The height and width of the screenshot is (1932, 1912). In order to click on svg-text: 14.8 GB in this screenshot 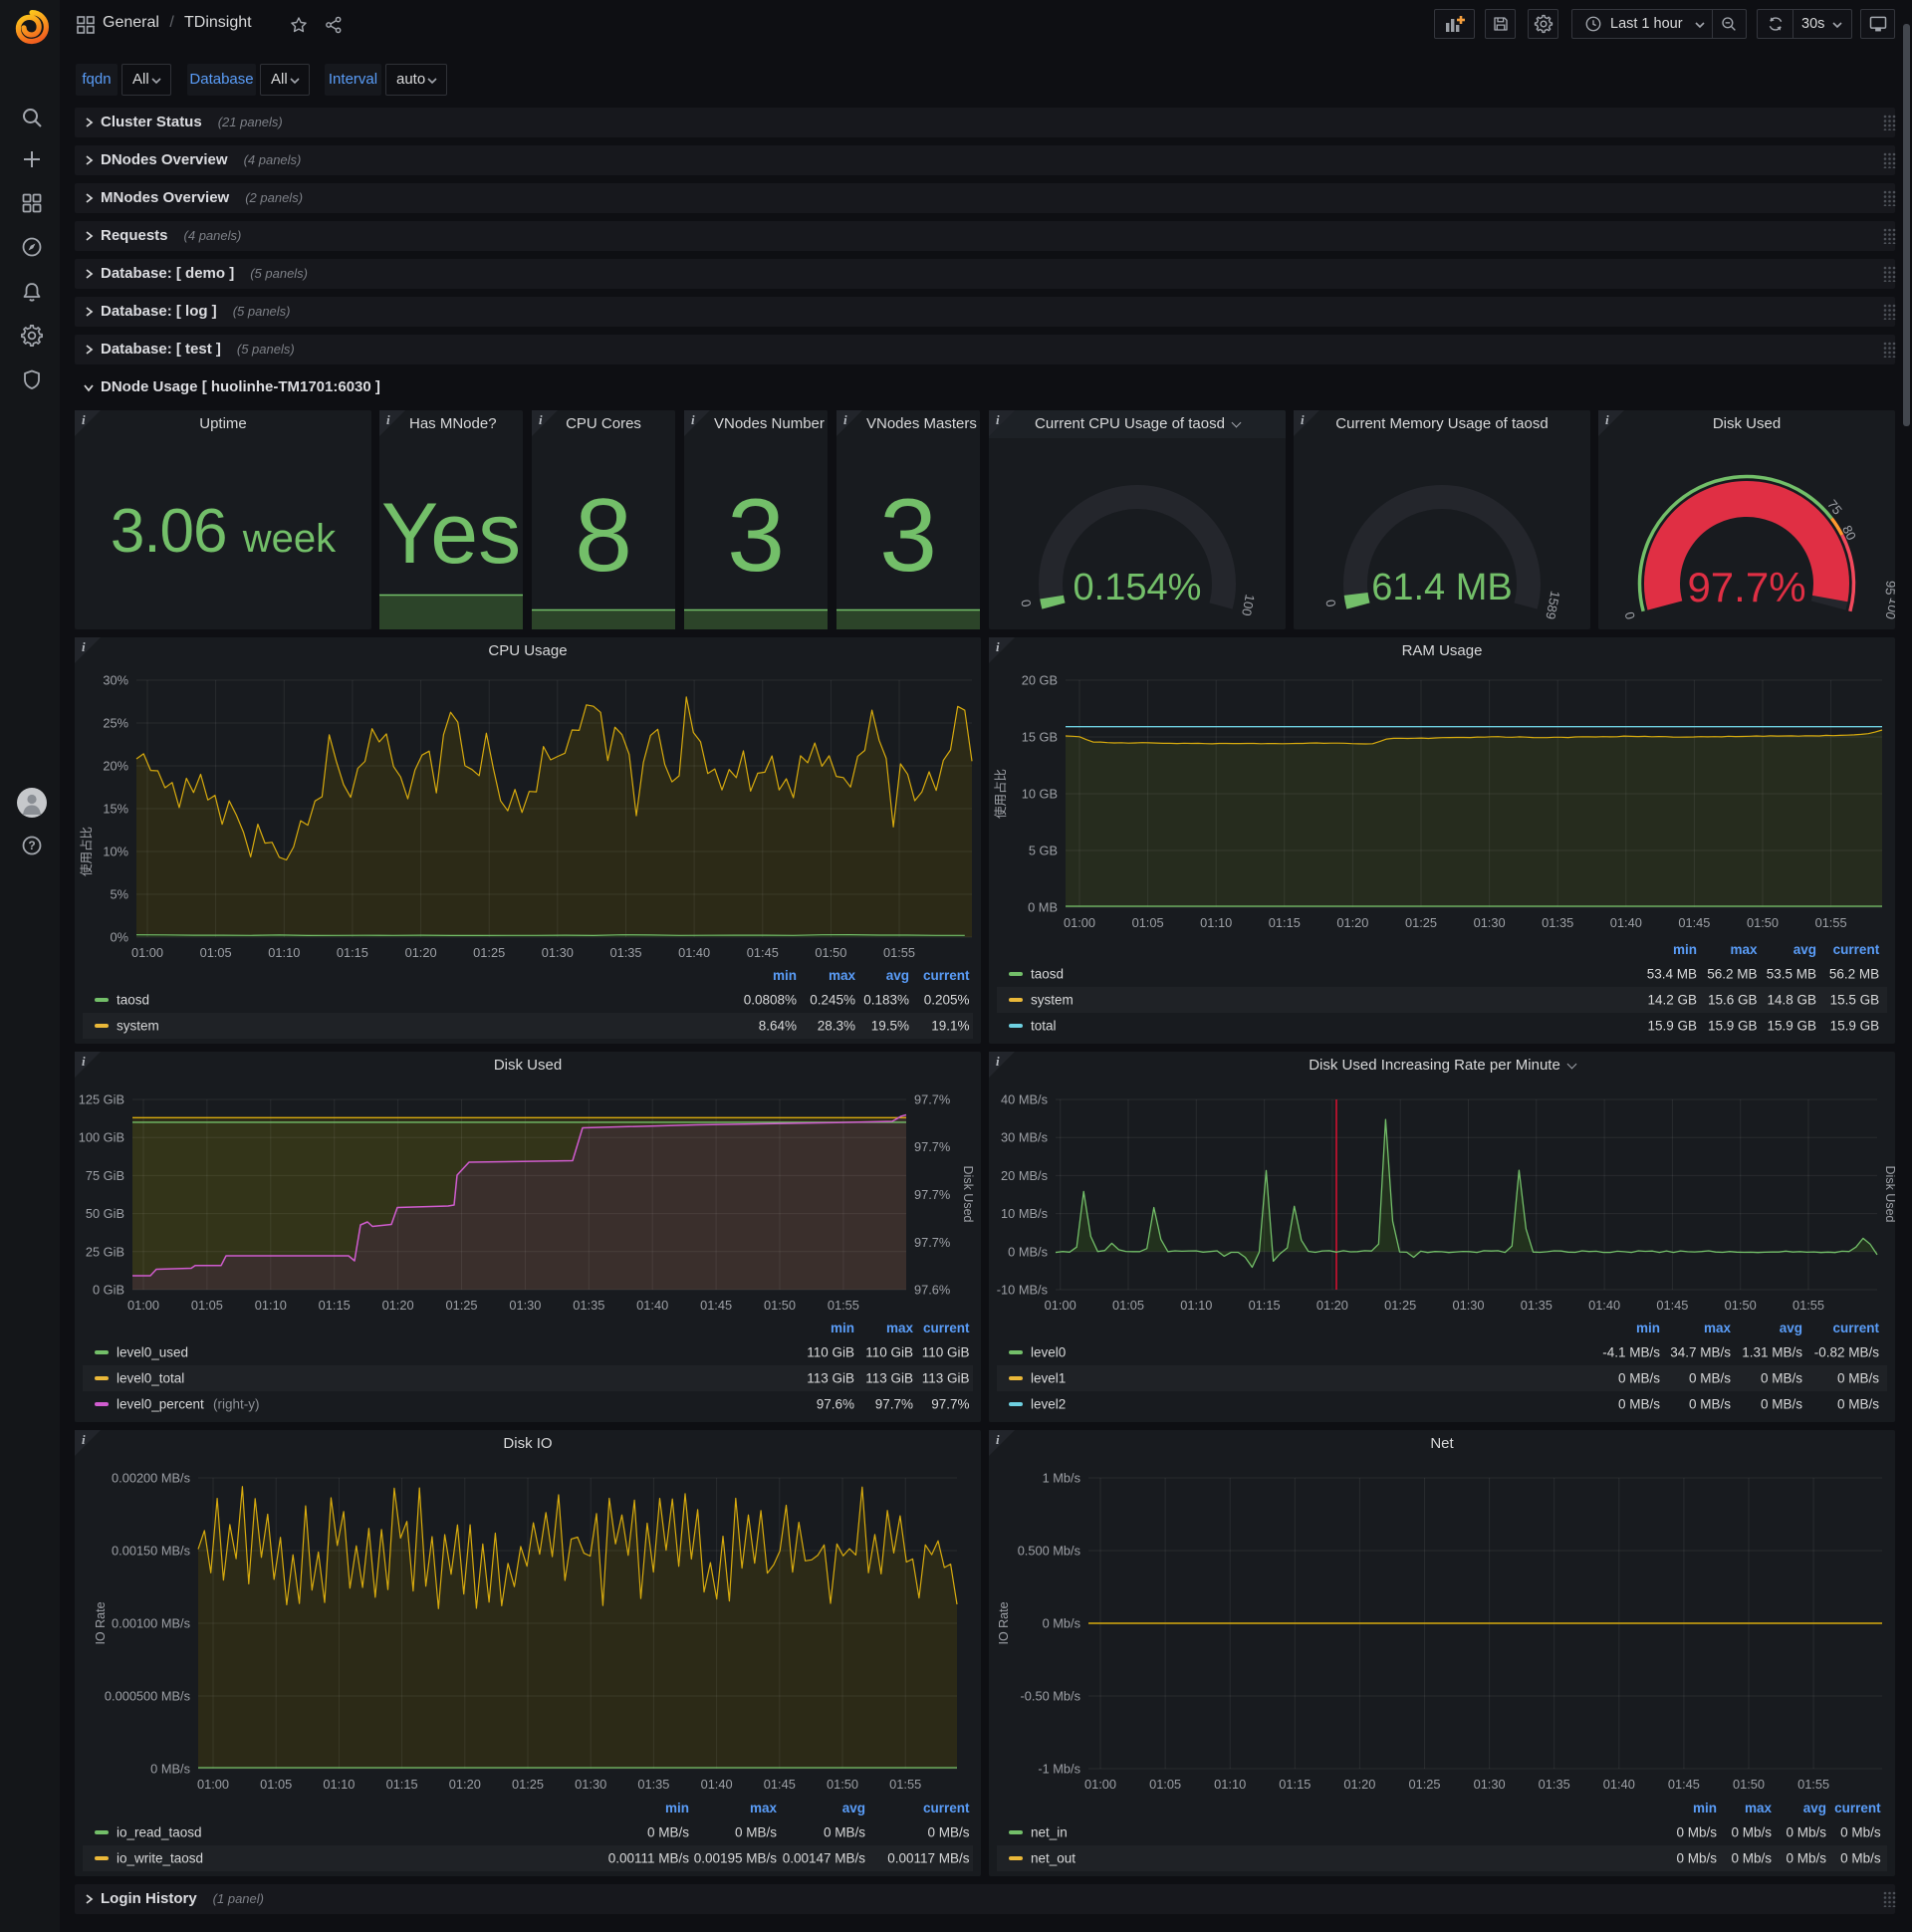, I will do `click(1791, 1001)`.